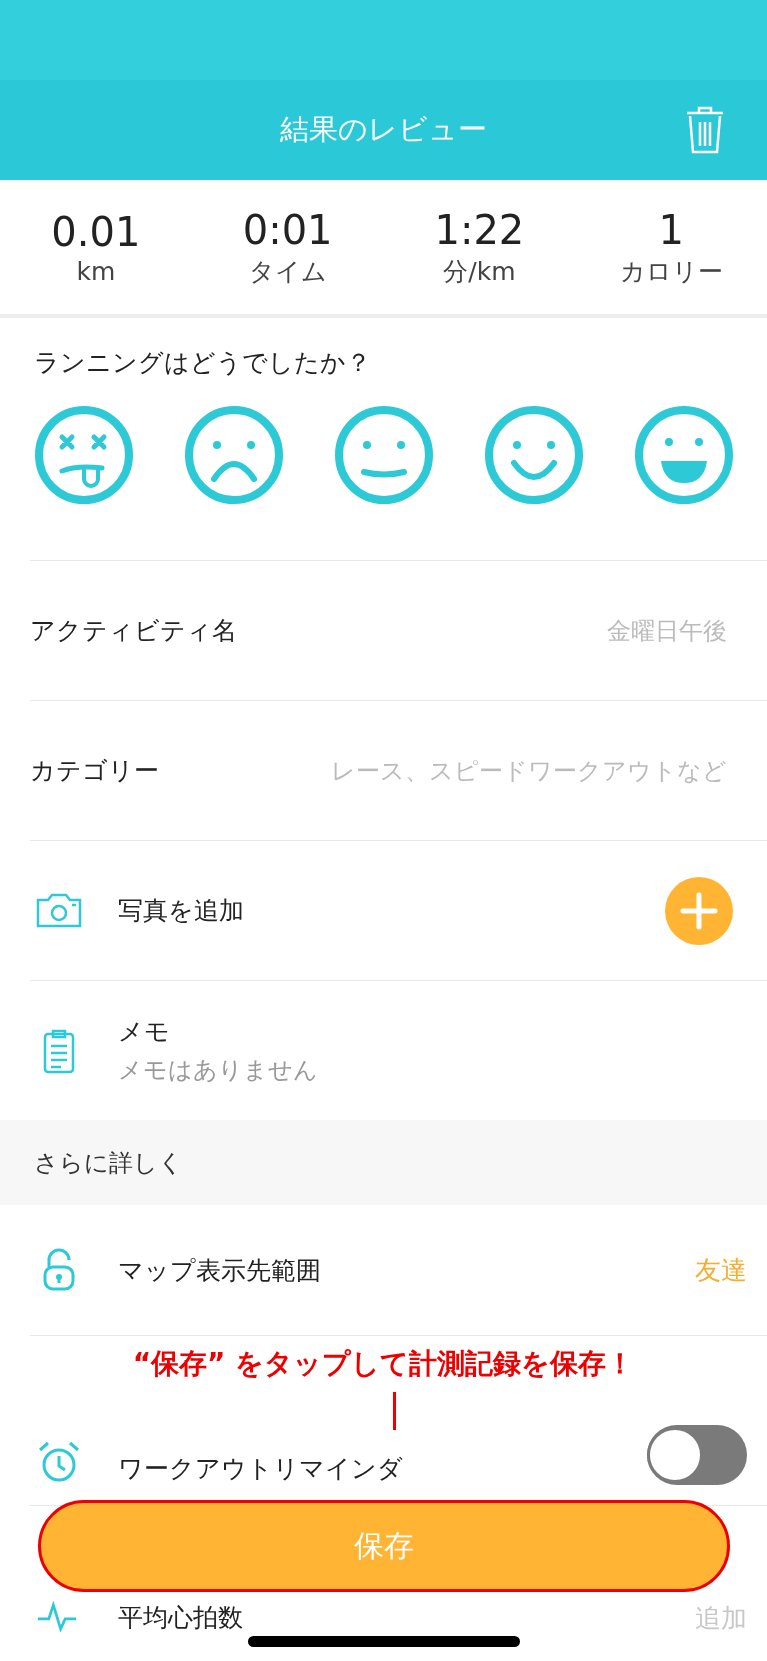 The width and height of the screenshot is (767, 1661). I want to click on setting-value: 友達, so click(721, 1270).